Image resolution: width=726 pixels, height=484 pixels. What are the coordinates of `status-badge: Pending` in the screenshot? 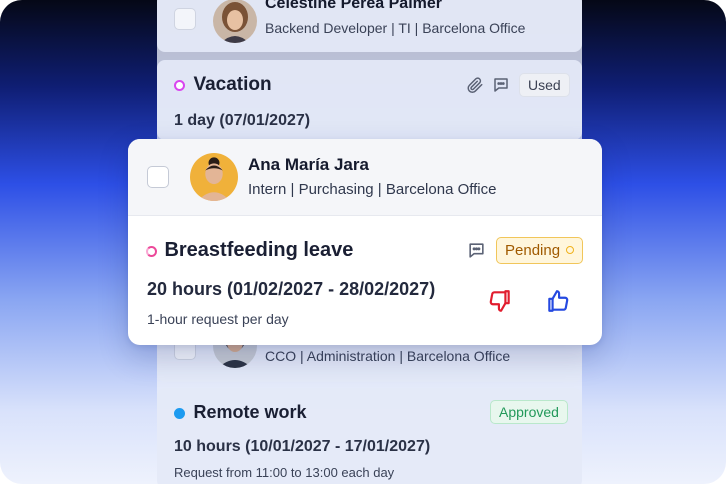 It's located at (540, 250).